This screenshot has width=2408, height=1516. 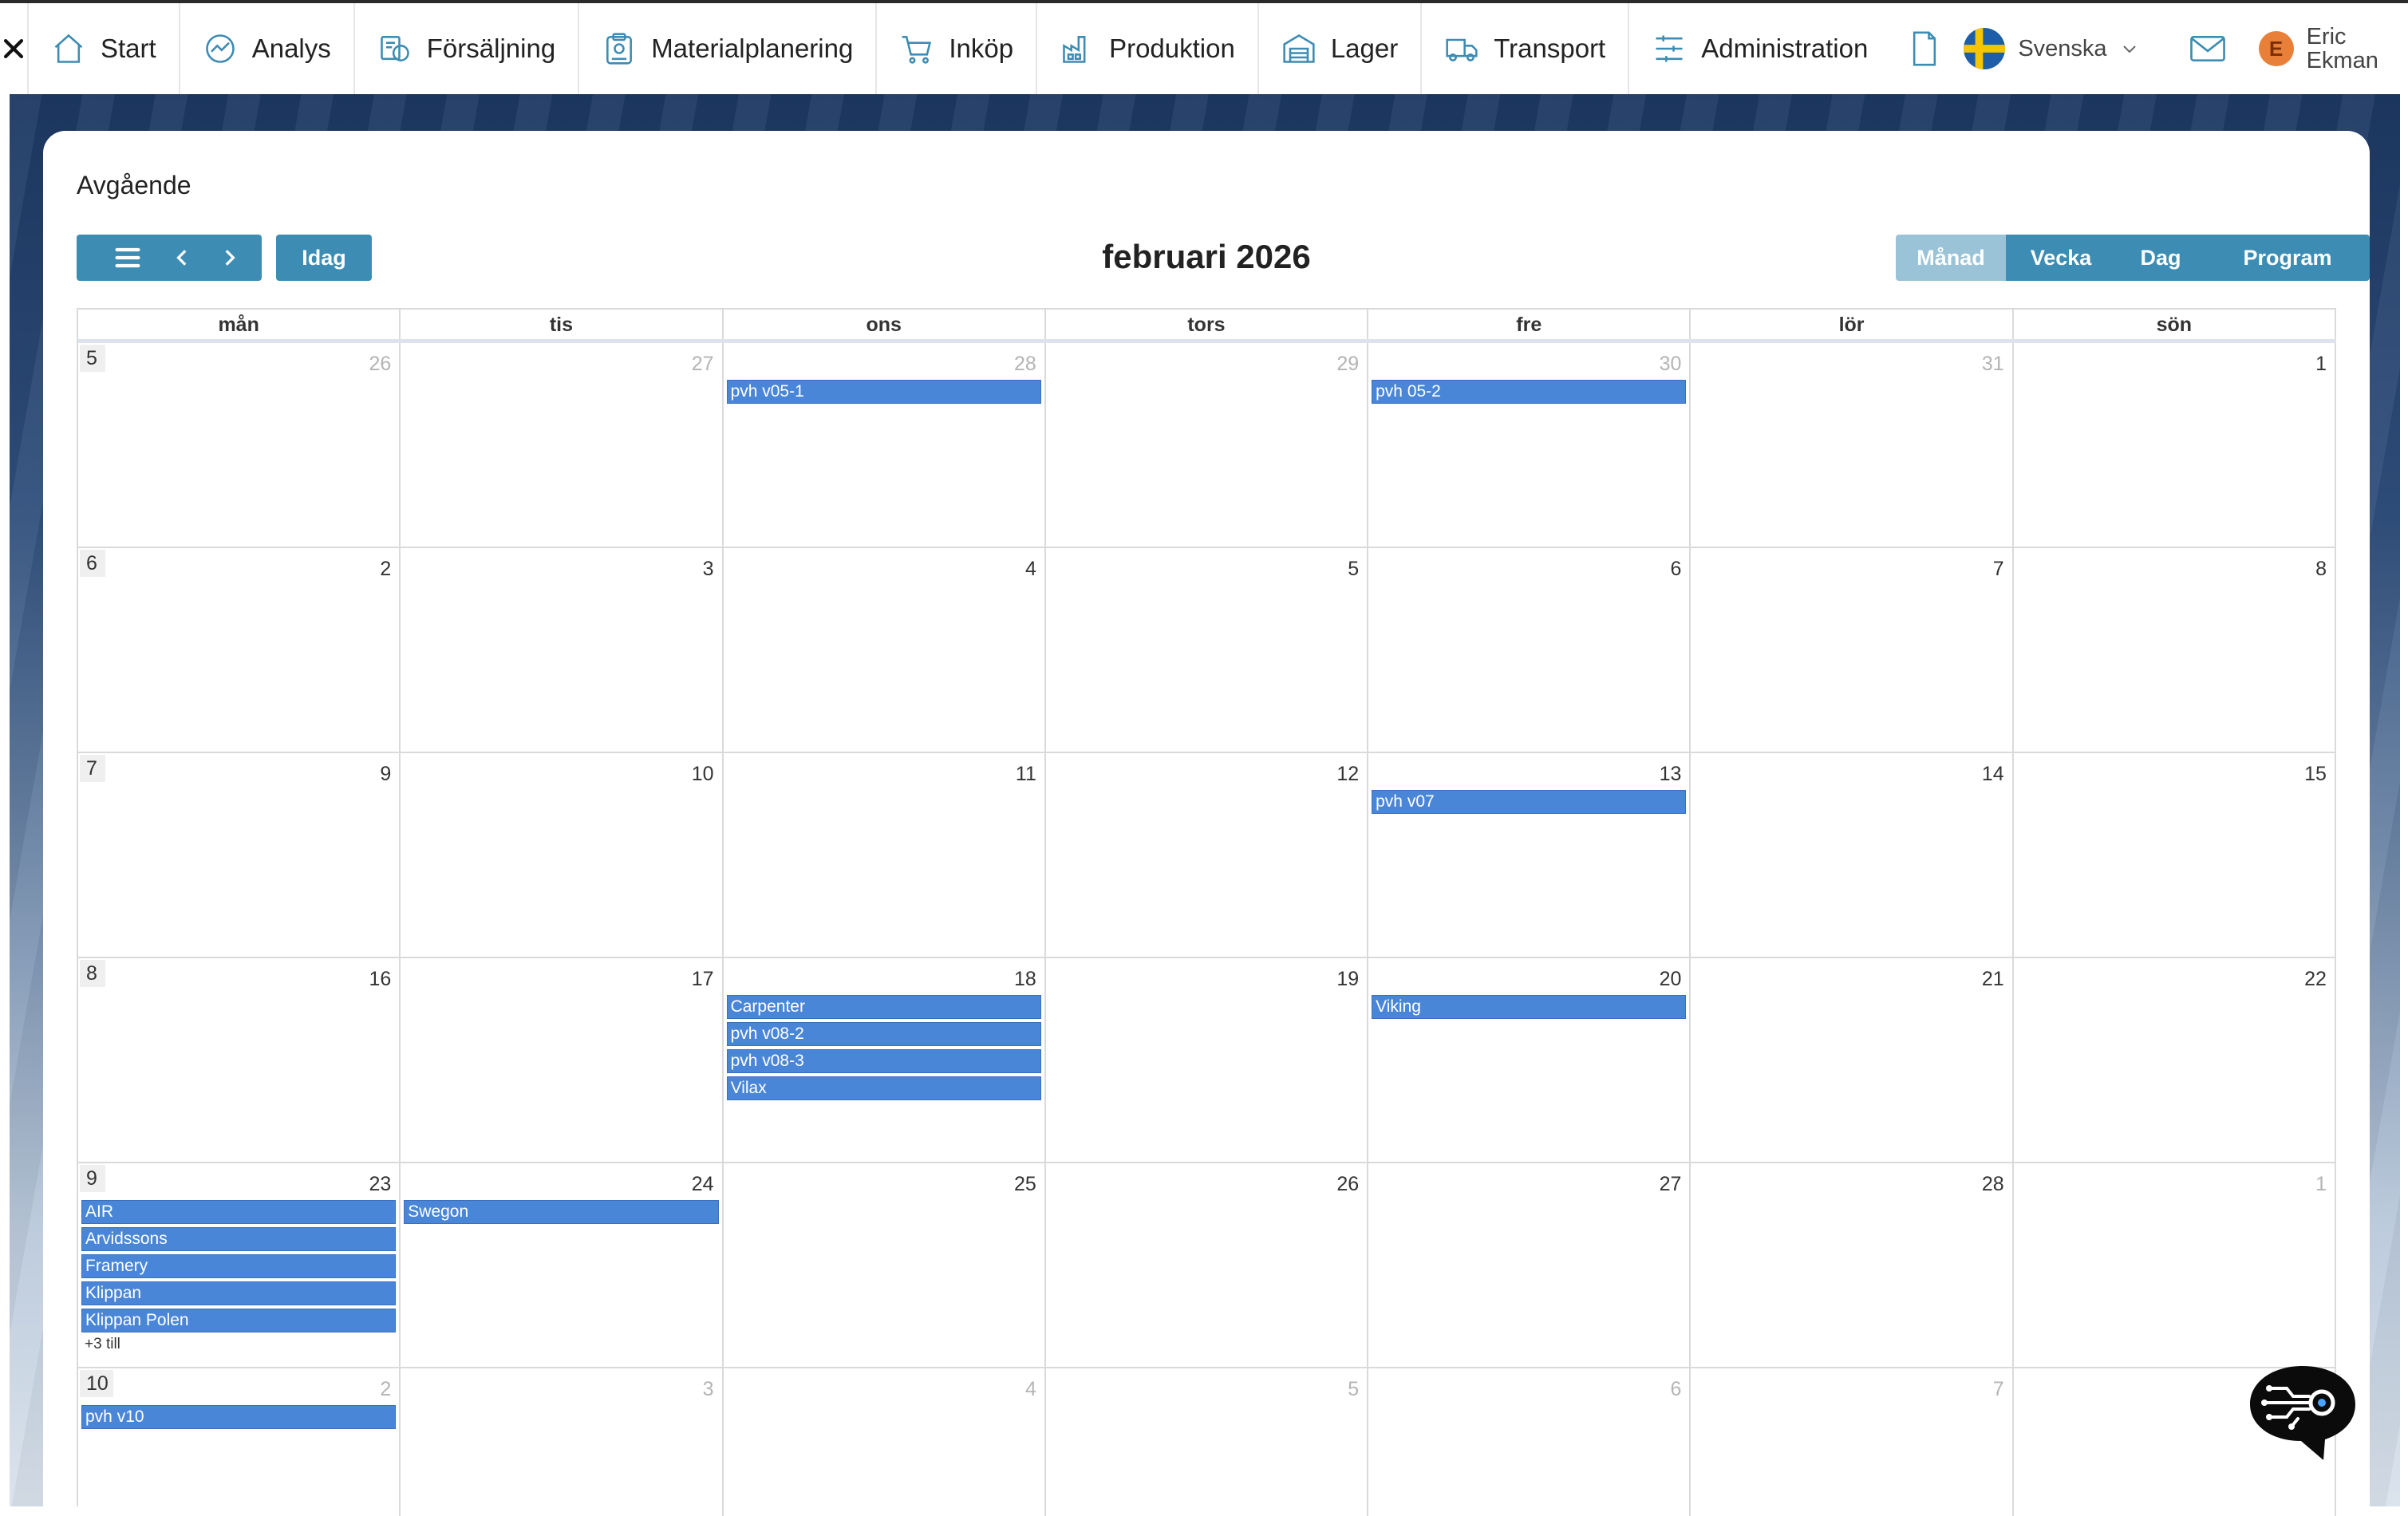 I want to click on day-cell: 12, so click(x=1207, y=855).